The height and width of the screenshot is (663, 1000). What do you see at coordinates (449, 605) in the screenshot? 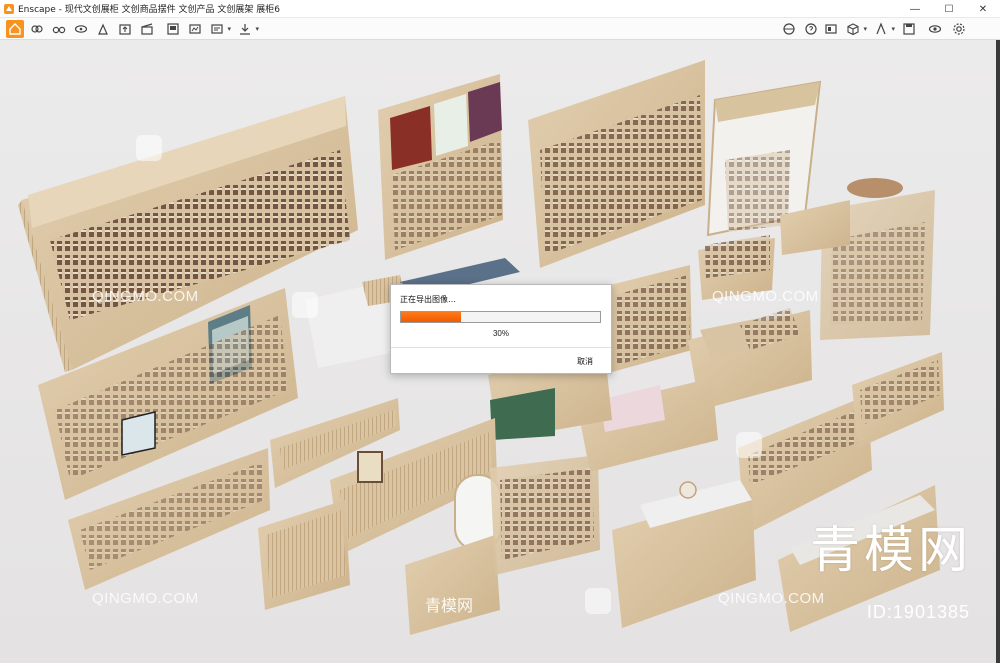
I see `watermark-cn-text: 青模网` at bounding box center [449, 605].